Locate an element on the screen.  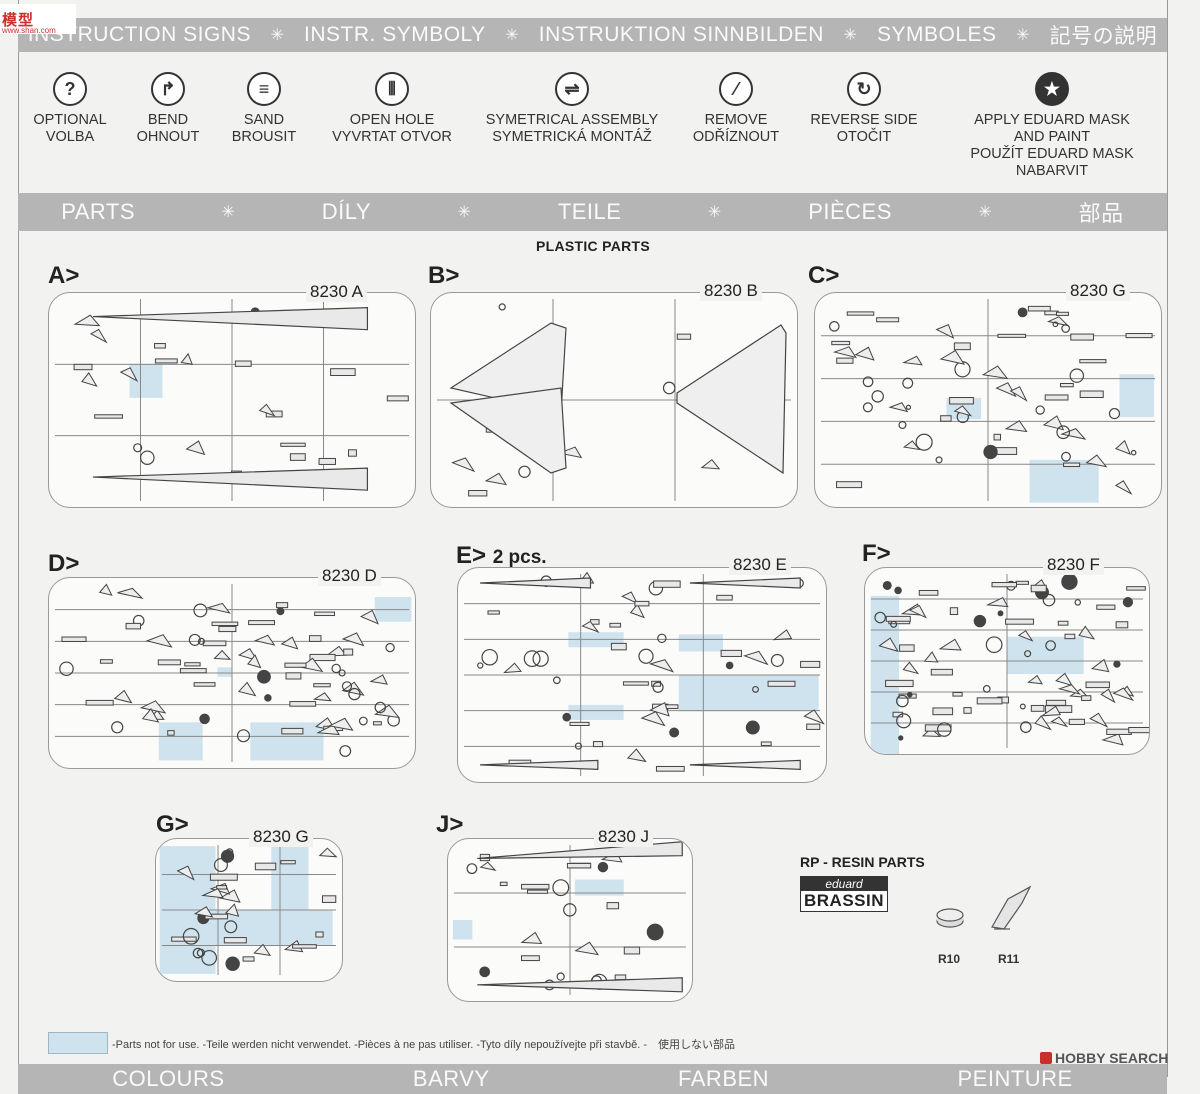
sprue-code-b: 8230 B is located at coordinates (731, 291).